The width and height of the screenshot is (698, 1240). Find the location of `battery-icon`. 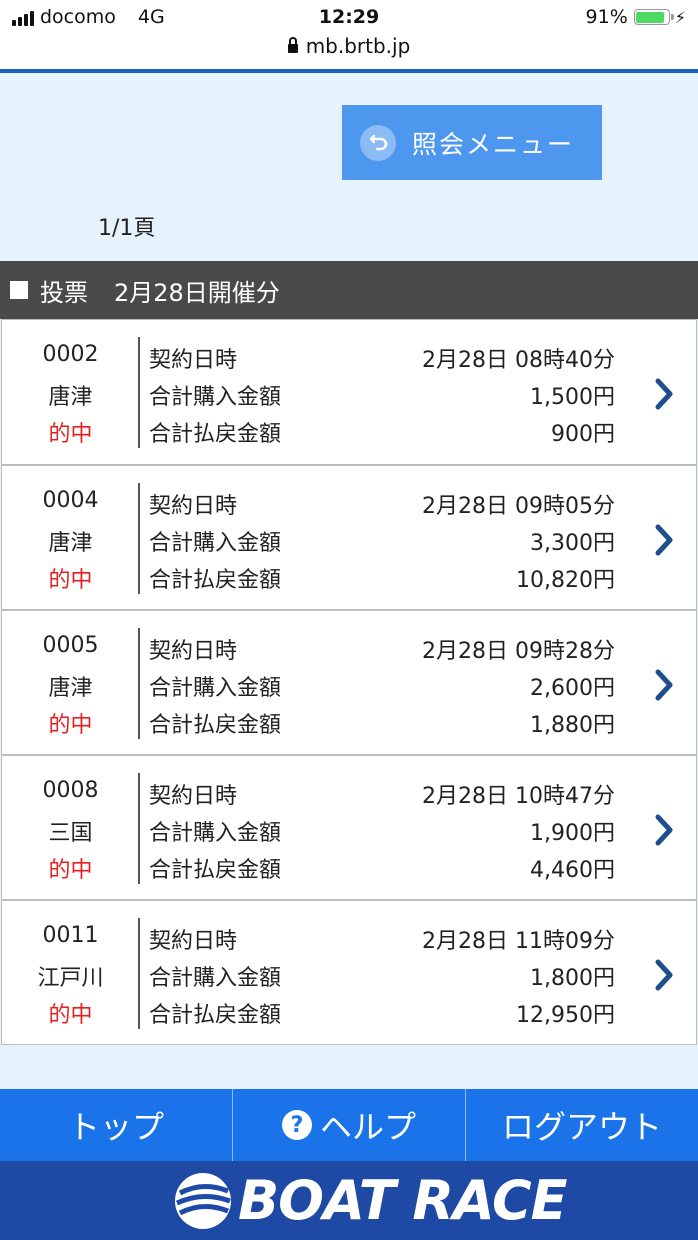

battery-icon is located at coordinates (653, 17).